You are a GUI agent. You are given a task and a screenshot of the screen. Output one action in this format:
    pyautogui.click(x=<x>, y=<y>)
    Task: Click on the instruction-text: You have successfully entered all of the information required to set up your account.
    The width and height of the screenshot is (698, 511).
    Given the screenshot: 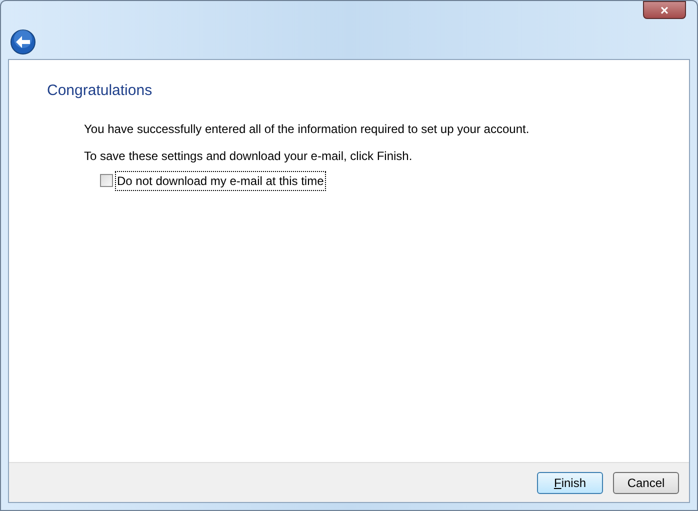 What is the action you would take?
    pyautogui.click(x=307, y=129)
    